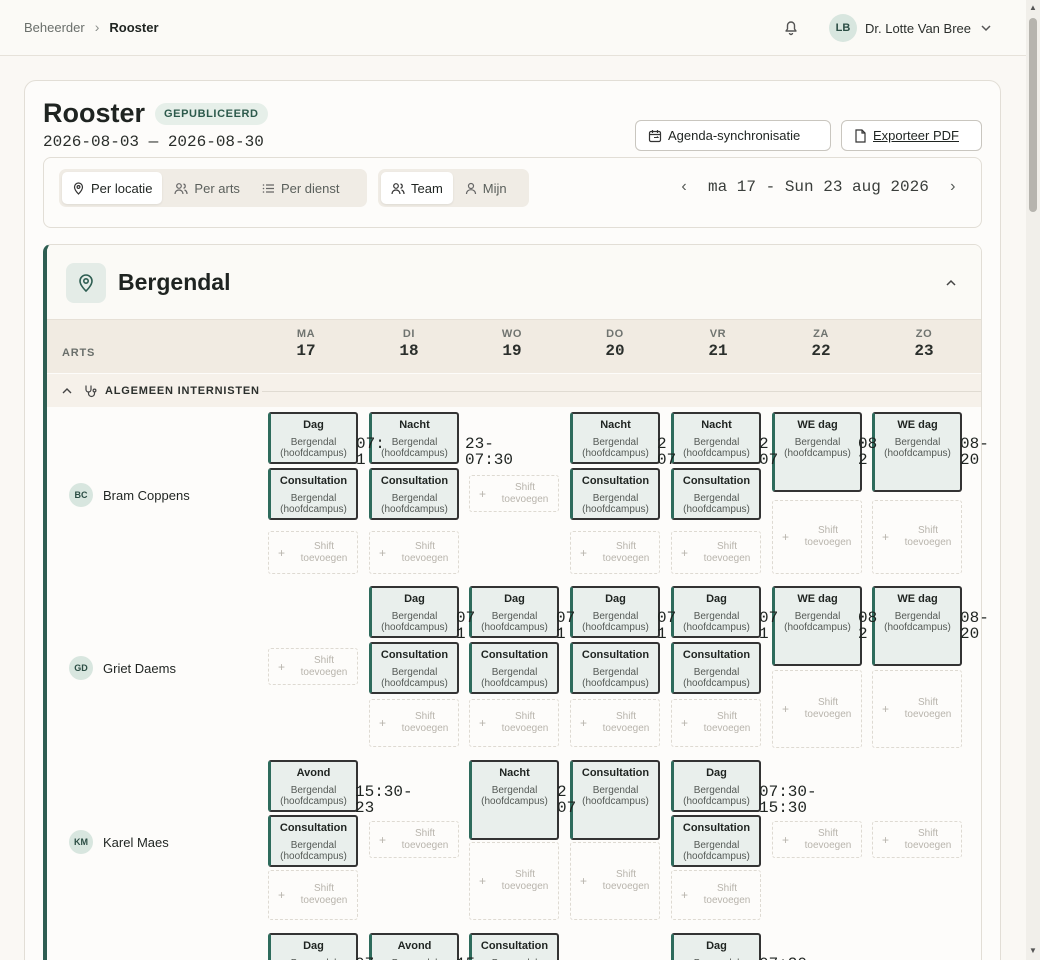 The width and height of the screenshot is (1040, 960). Describe the element at coordinates (615, 351) in the screenshot. I see `day-number: 20` at that location.